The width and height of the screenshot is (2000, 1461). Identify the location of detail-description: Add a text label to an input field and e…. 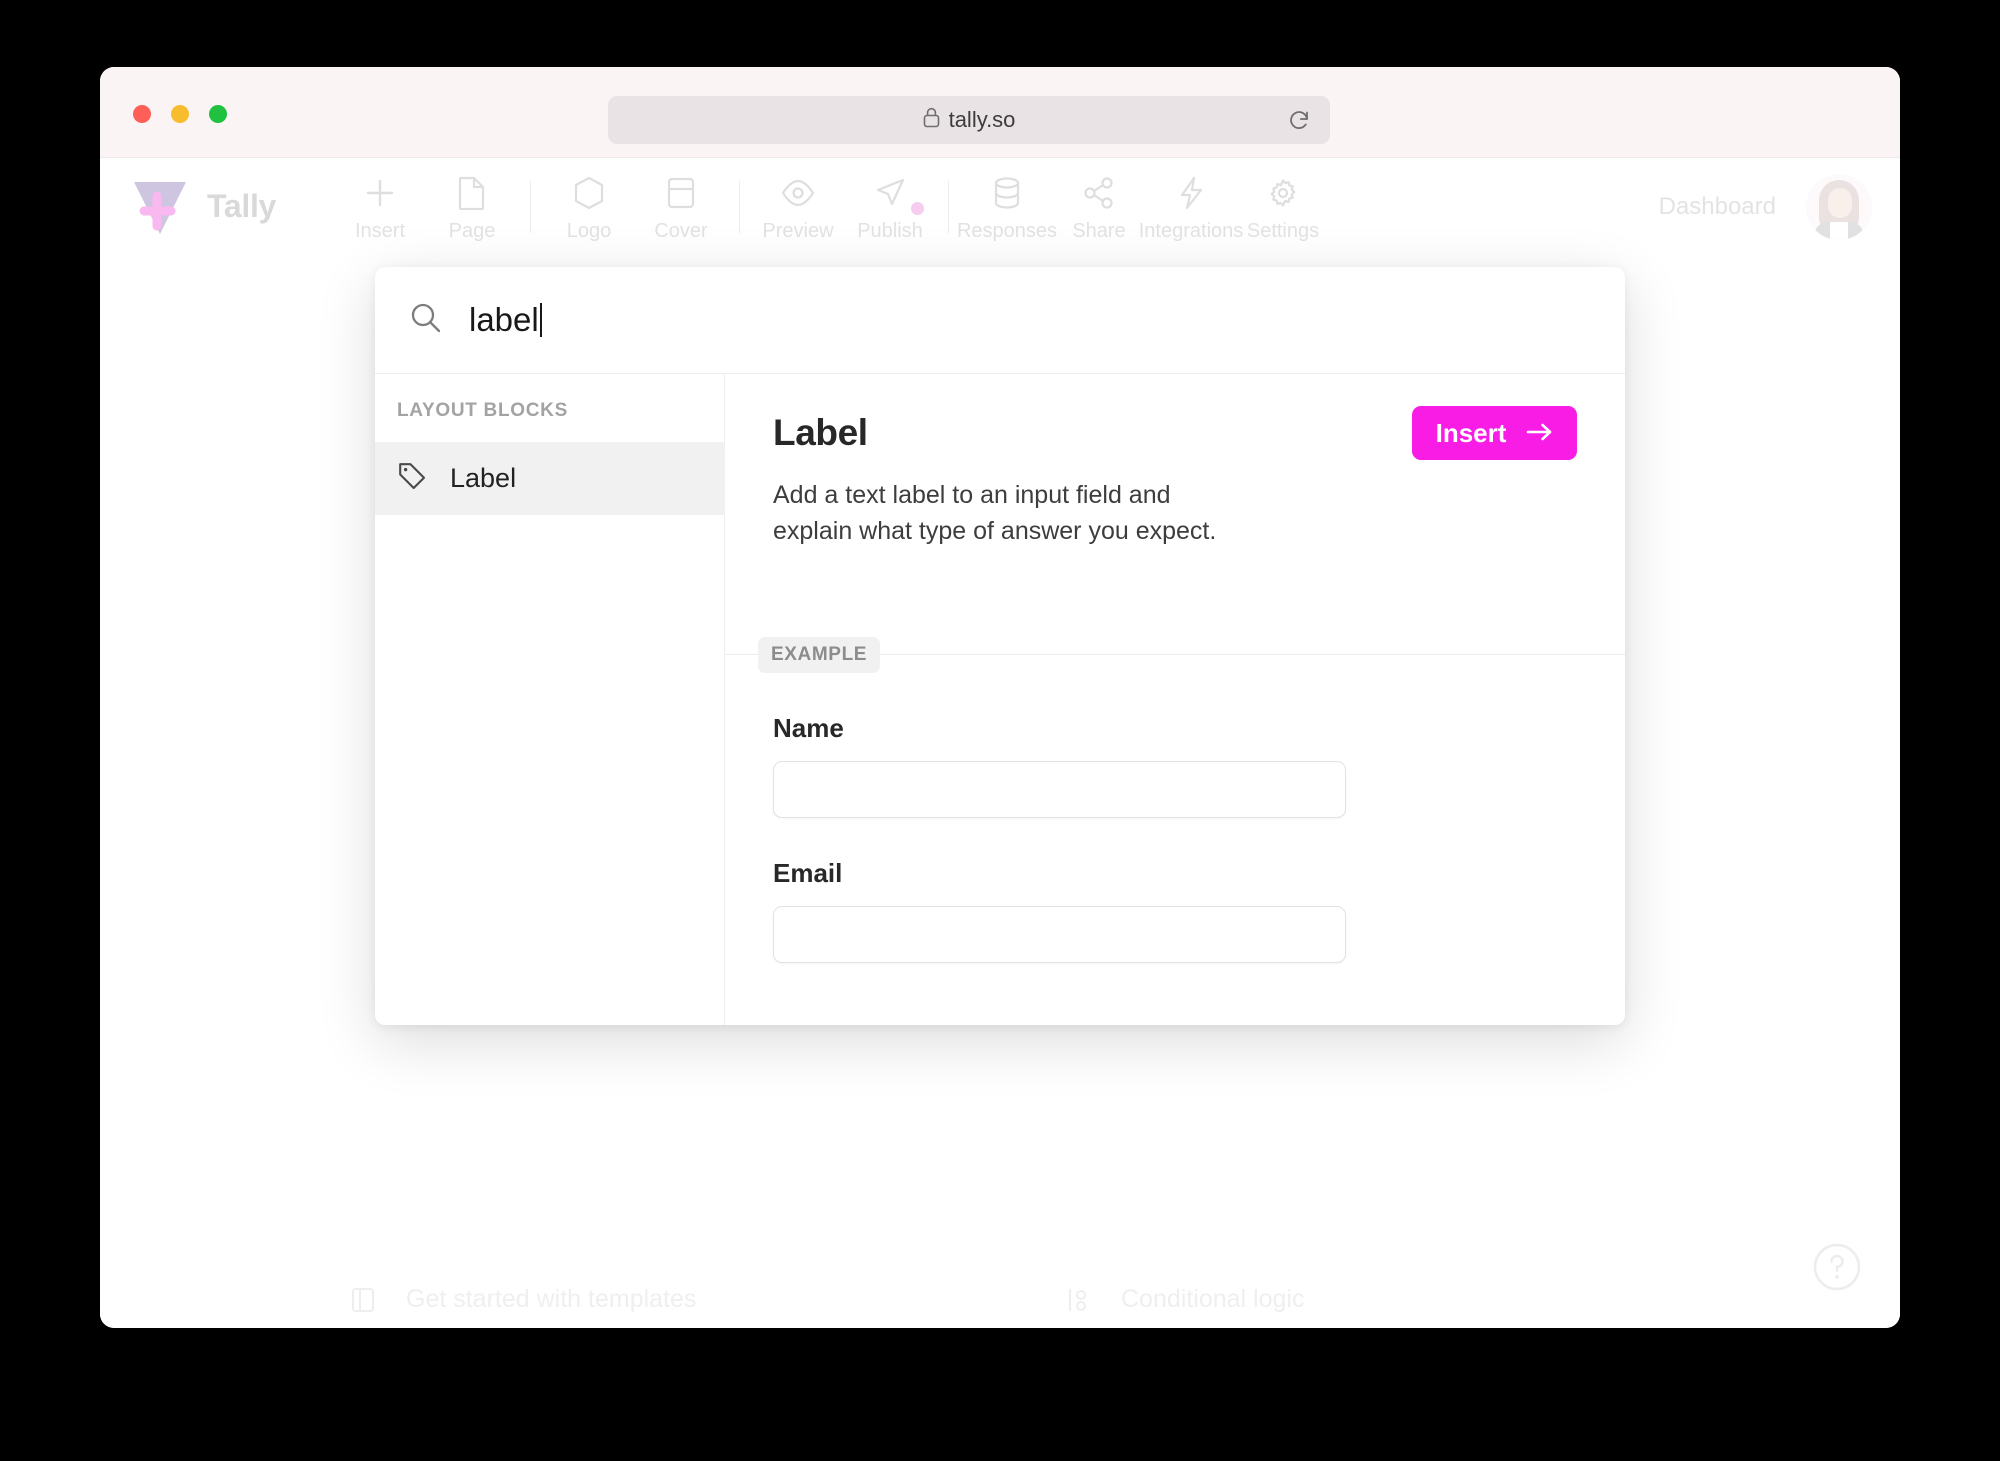
(995, 513).